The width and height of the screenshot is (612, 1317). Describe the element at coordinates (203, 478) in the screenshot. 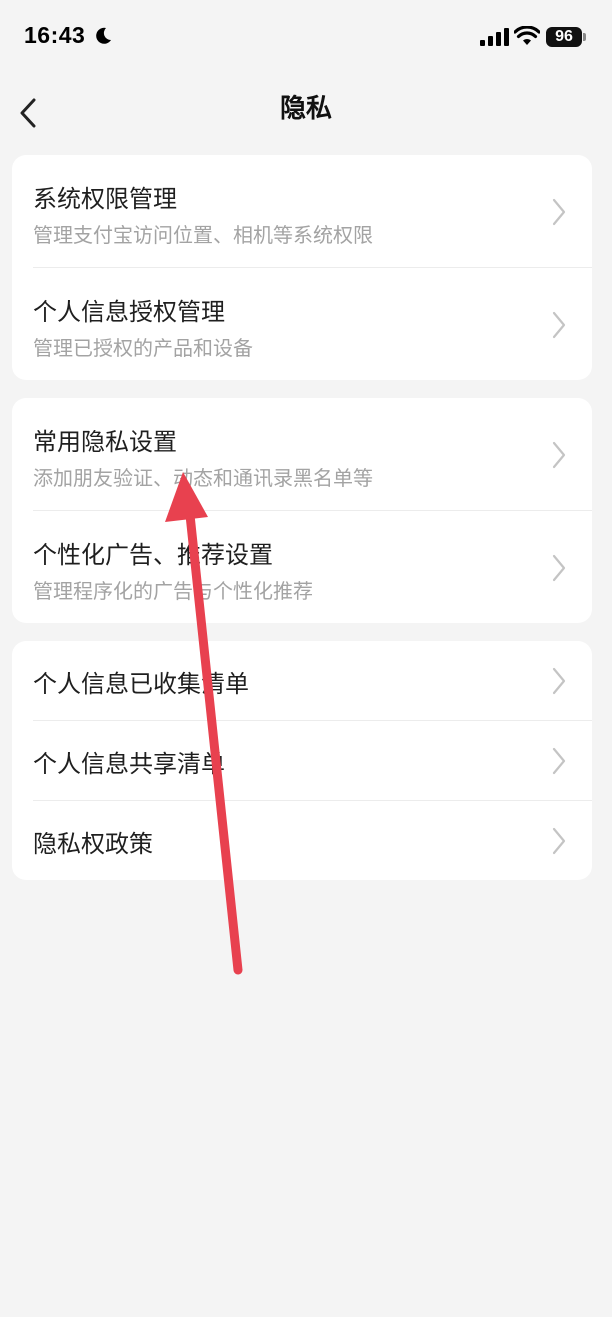

I see `row-subtitle: 添加朋友验证、动态和通讯录黑名单等` at that location.